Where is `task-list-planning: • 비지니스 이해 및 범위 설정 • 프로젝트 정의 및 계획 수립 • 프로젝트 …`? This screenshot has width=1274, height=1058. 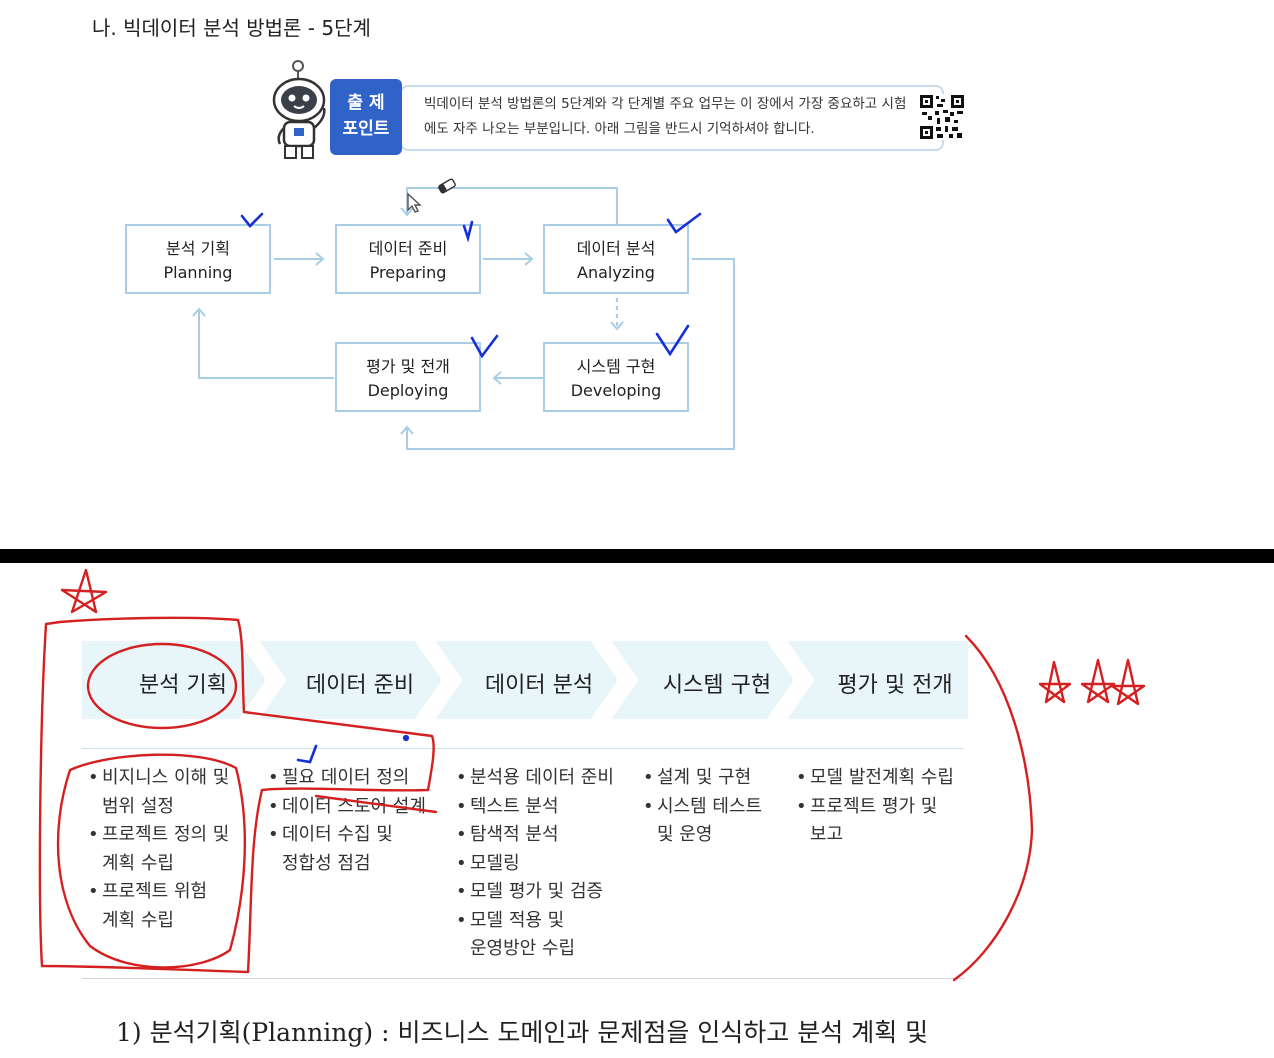 task-list-planning: • 비지니스 이해 및 범위 설정 • 프로젝트 정의 및 계획 수립 • 프로젝트 … is located at coordinates (158, 849).